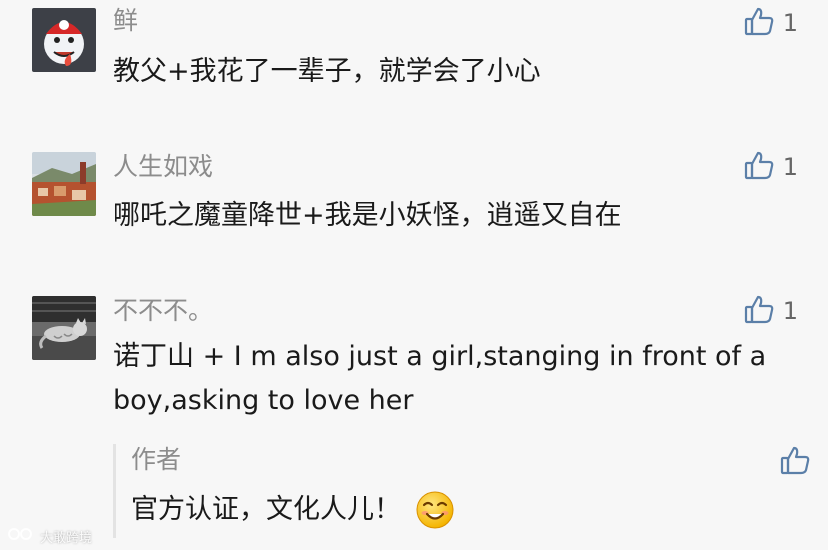 This screenshot has width=828, height=550. Describe the element at coordinates (126, 20) in the screenshot. I see `nickname: 鲜` at that location.